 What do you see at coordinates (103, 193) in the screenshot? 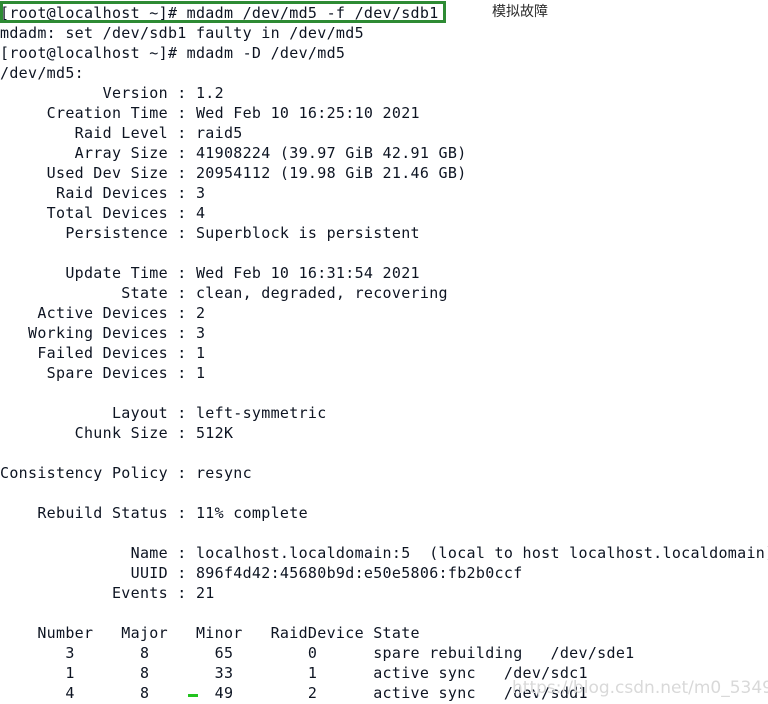
I see `terminal-line-field-raid-devices: Raid Devices : 3` at bounding box center [103, 193].